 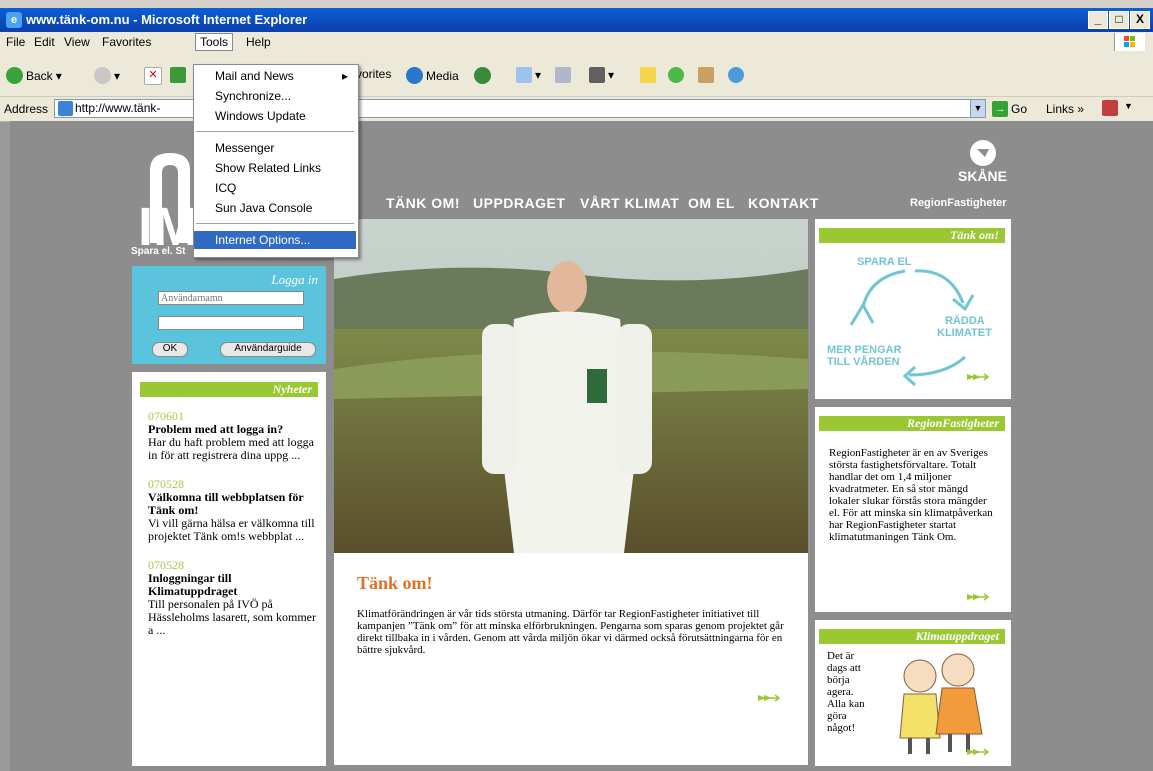 I want to click on history-icon, so click(x=482, y=75).